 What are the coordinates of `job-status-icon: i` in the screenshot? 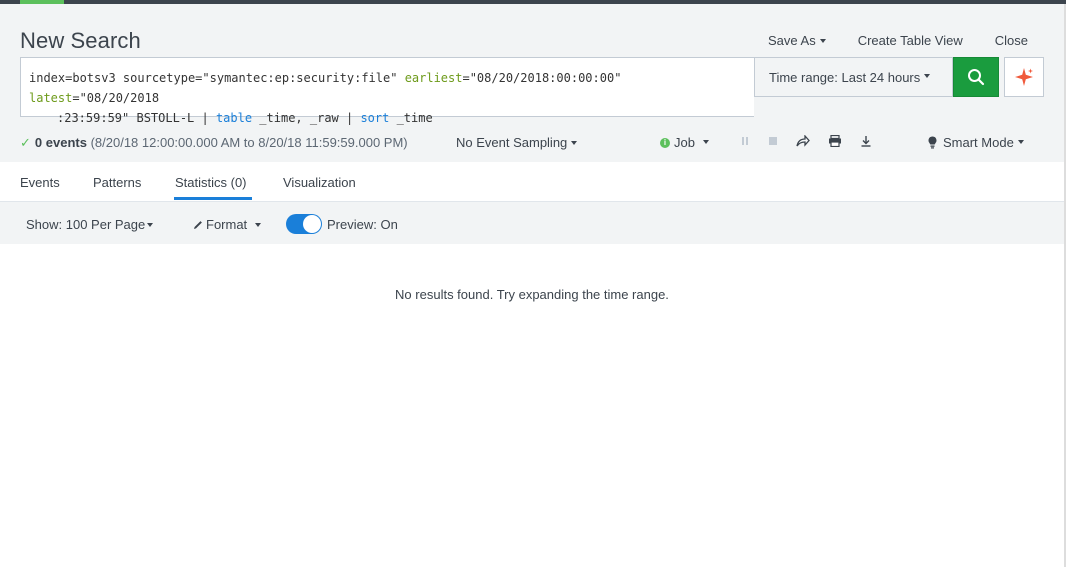 It's located at (665, 142).